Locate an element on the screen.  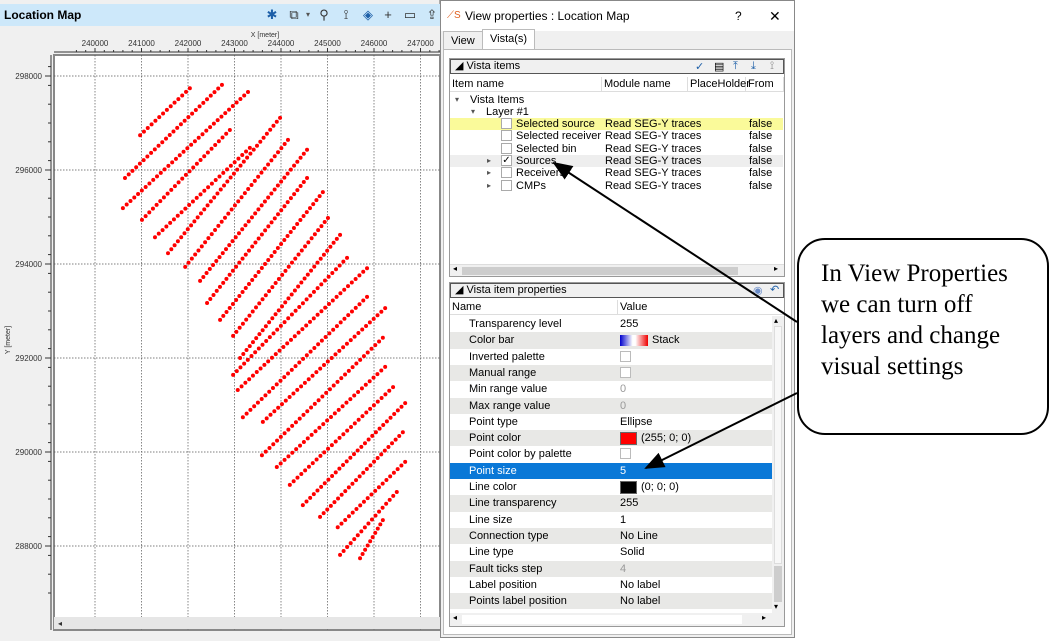
arrow-to-sources is located at coordinates (675, 242).